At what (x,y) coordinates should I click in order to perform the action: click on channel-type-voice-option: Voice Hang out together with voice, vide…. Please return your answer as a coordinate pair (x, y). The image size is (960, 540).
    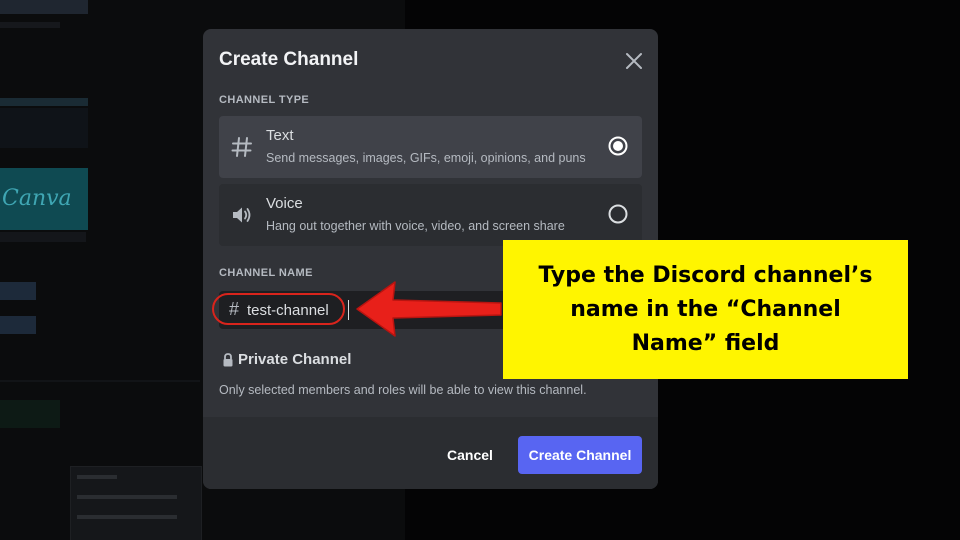
    Looking at the image, I should click on (430, 215).